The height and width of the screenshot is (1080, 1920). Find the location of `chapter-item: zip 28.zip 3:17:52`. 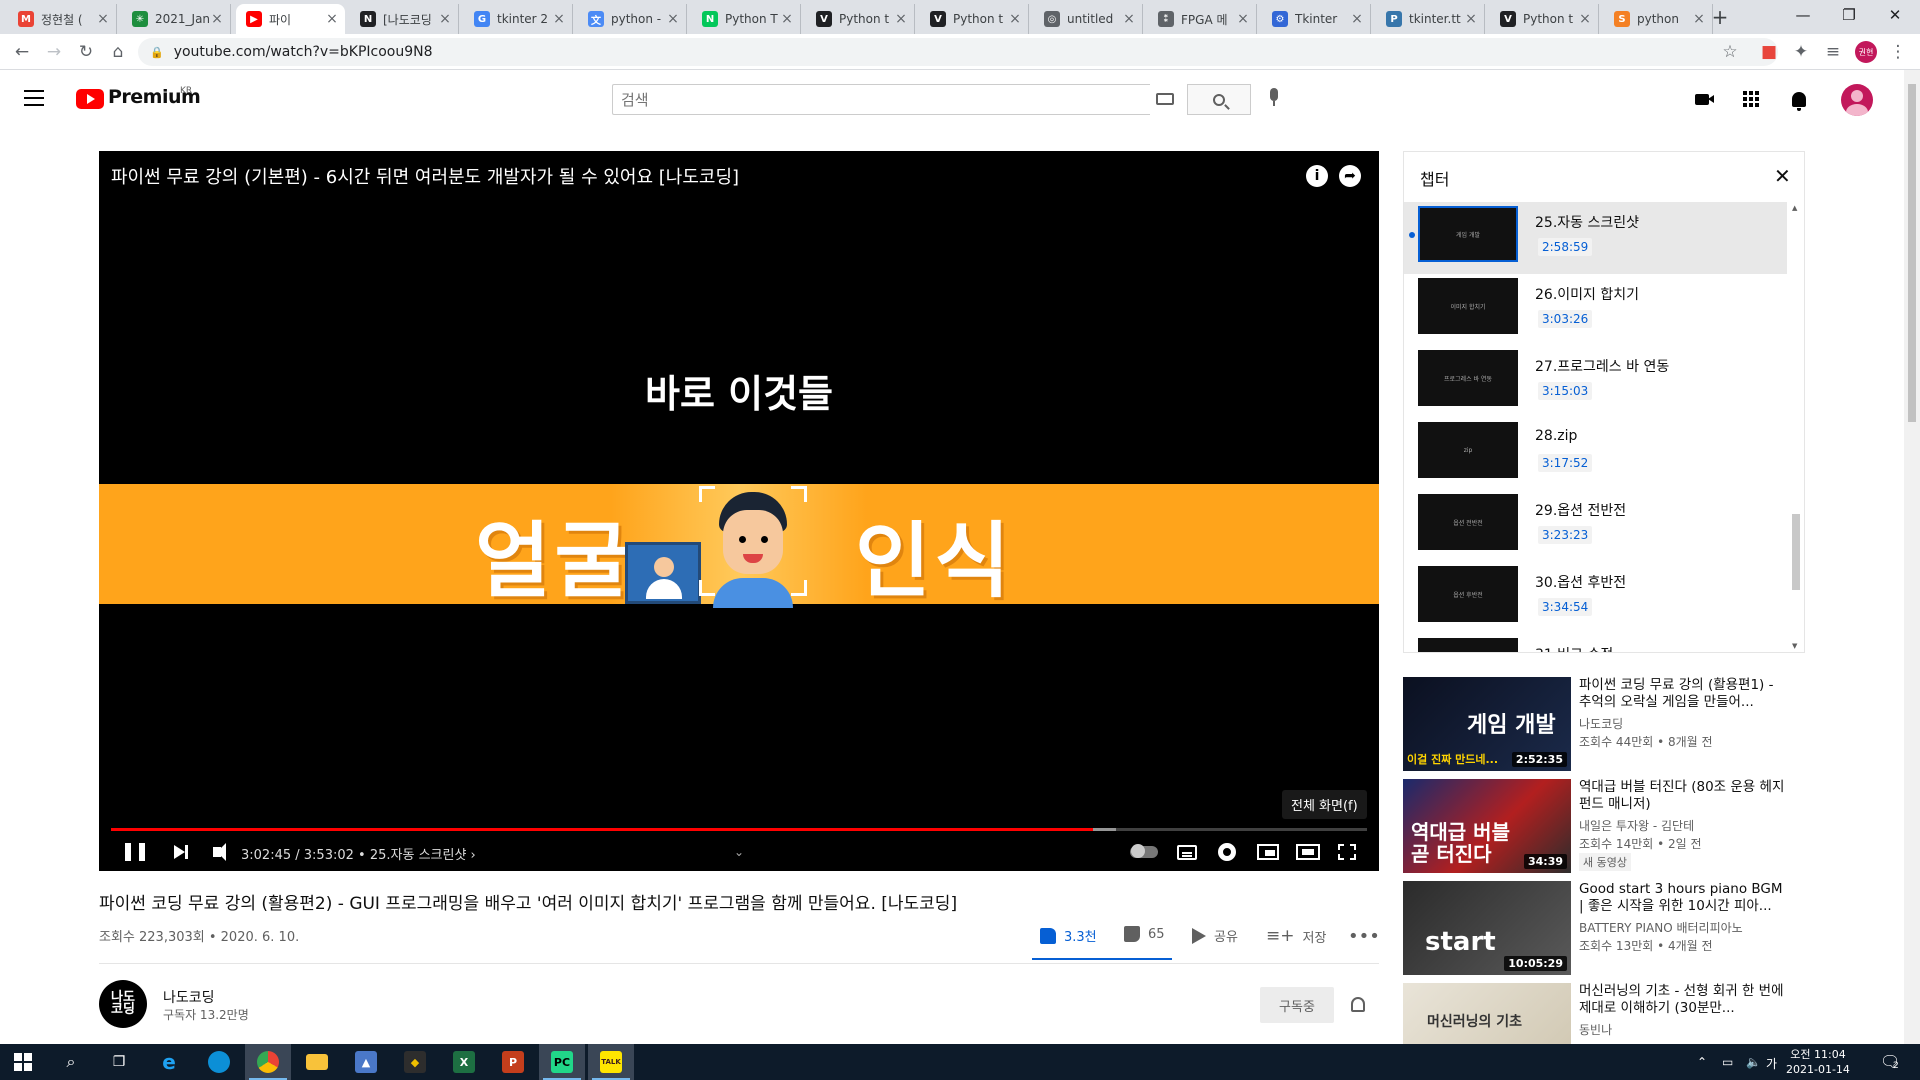

chapter-item: zip 28.zip 3:17:52 is located at coordinates (1595, 454).